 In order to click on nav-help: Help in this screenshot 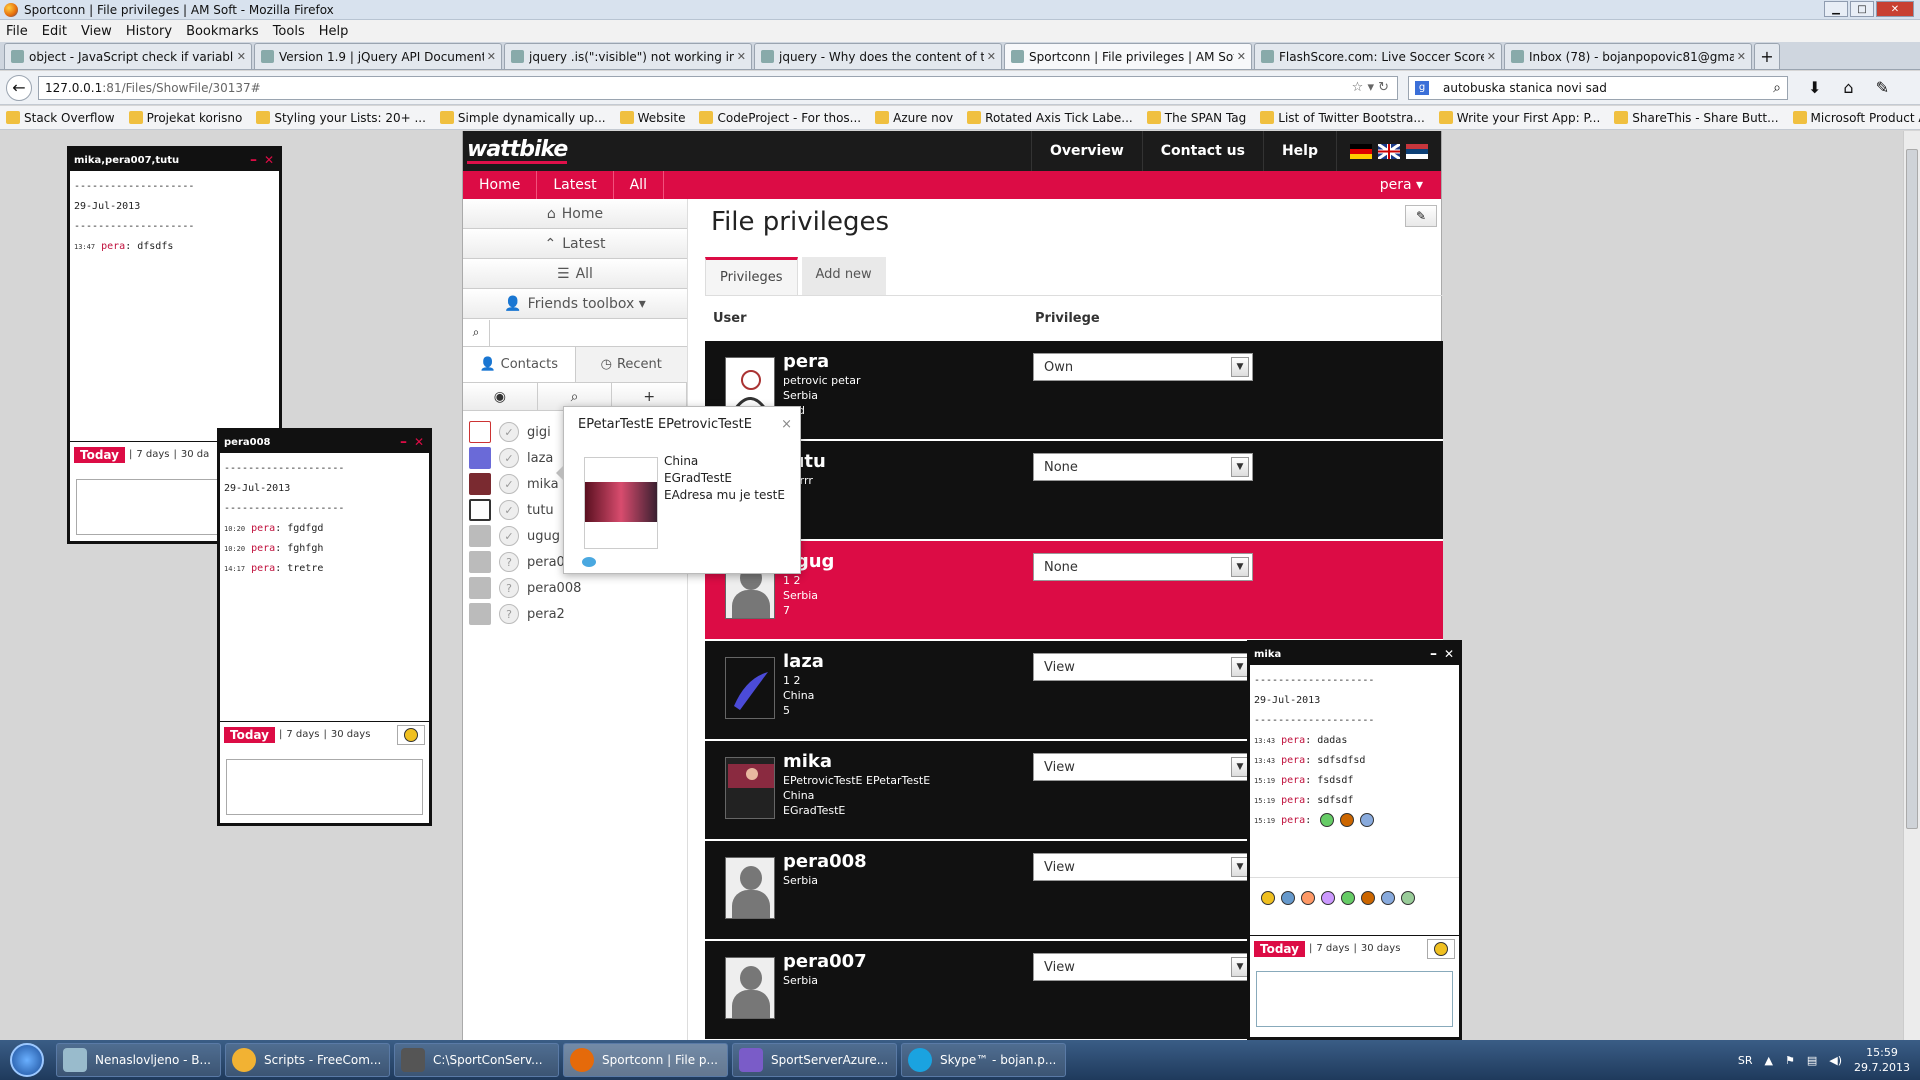, I will do `click(1299, 151)`.